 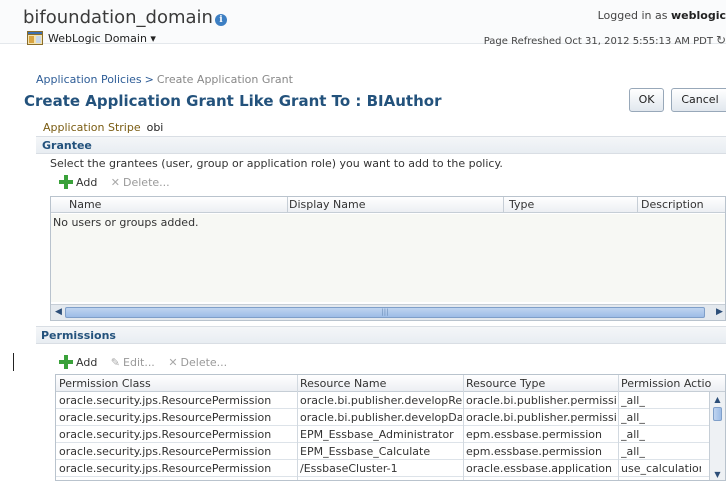 I want to click on ok-button: OK, so click(x=646, y=100).